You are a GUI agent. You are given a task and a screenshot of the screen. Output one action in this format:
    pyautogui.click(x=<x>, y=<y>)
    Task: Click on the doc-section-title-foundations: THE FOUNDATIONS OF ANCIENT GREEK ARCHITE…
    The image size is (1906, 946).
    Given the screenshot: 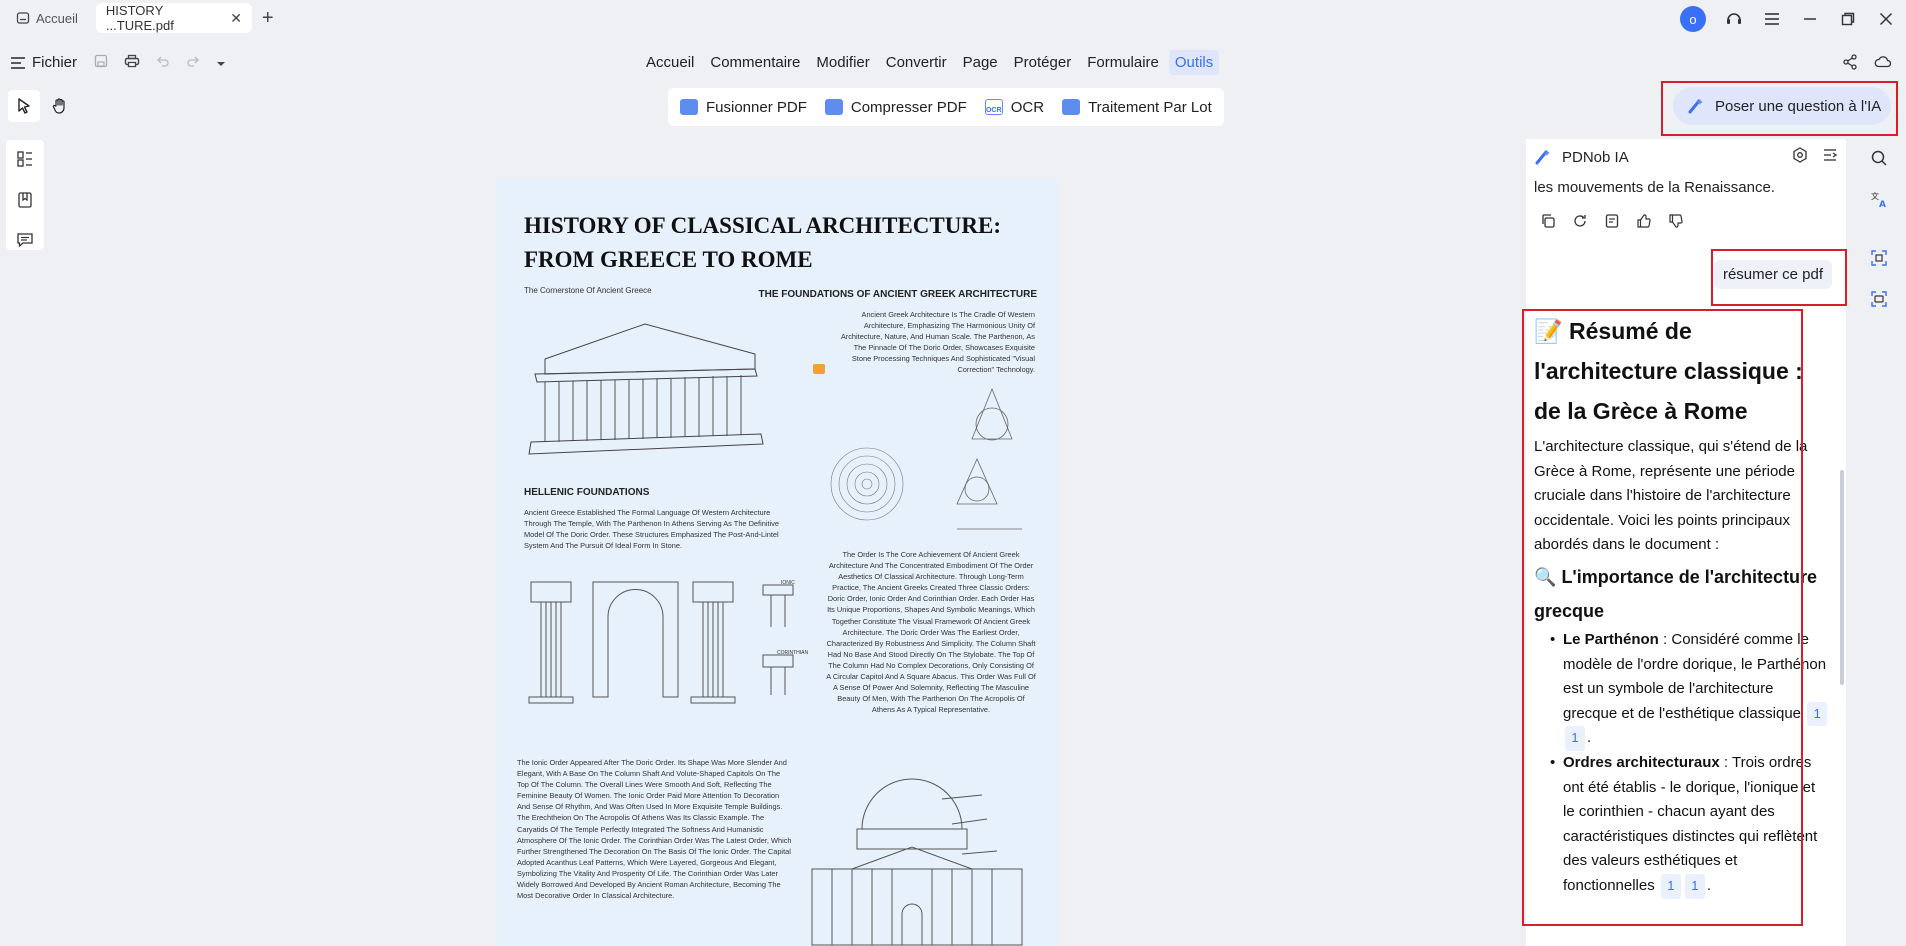 What is the action you would take?
    pyautogui.click(x=897, y=294)
    